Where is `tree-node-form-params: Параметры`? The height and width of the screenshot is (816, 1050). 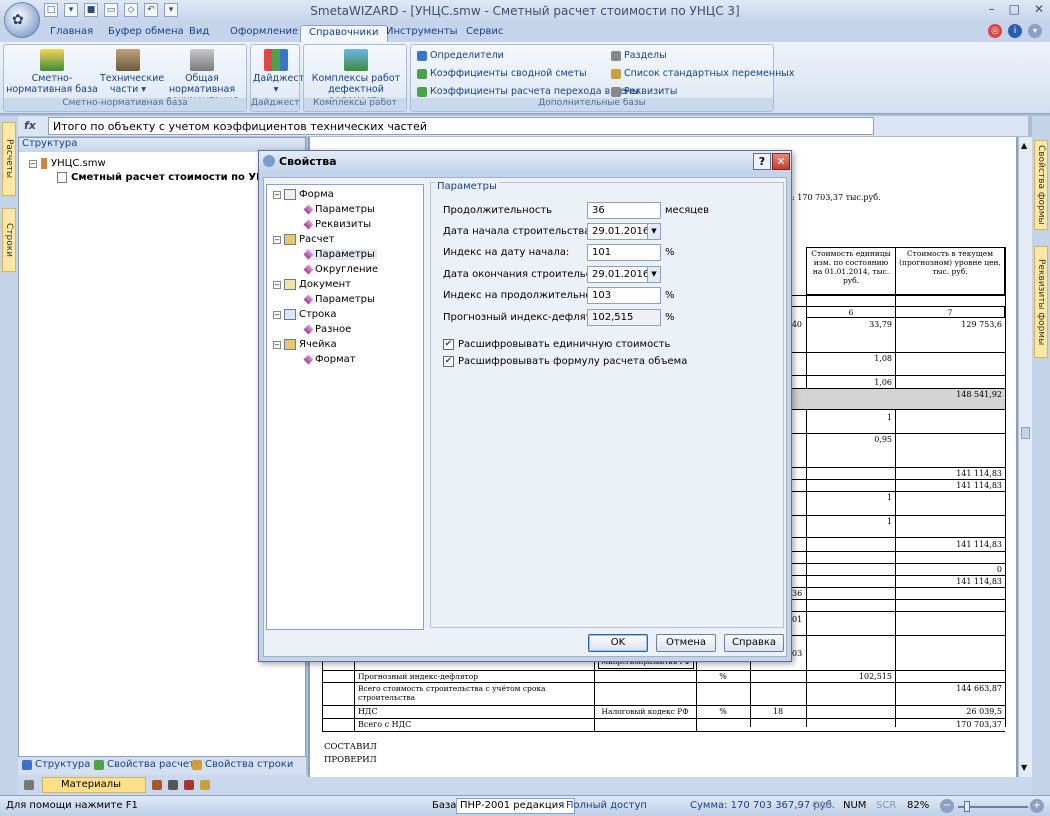
tree-node-form-params: Параметры is located at coordinates (339, 209).